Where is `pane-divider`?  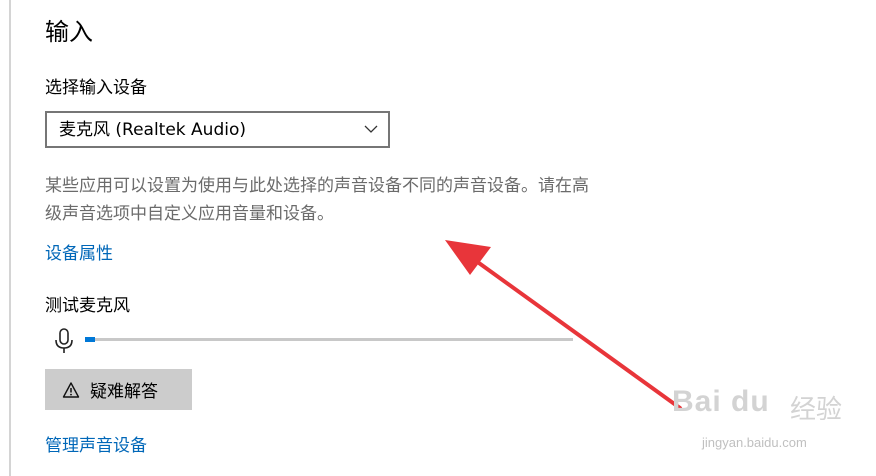
pane-divider is located at coordinates (10, 238).